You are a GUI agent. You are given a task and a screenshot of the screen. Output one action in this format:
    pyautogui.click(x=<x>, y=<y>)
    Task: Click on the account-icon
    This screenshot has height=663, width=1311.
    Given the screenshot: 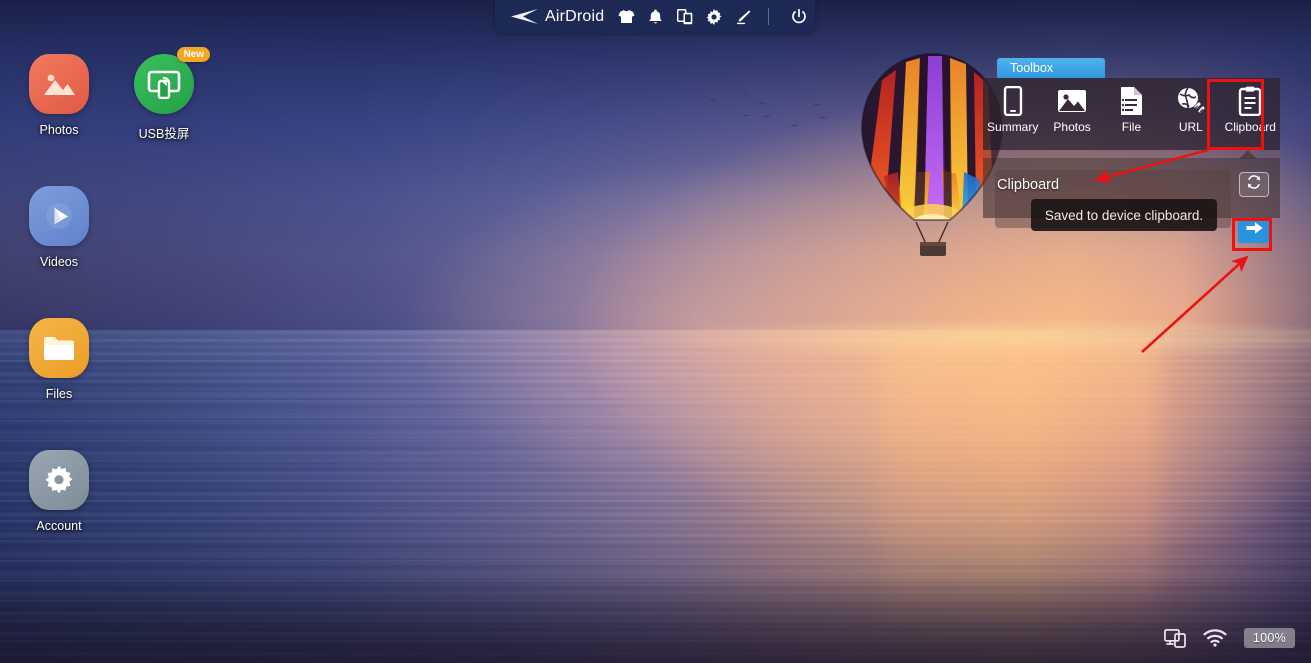 What is the action you would take?
    pyautogui.click(x=59, y=480)
    